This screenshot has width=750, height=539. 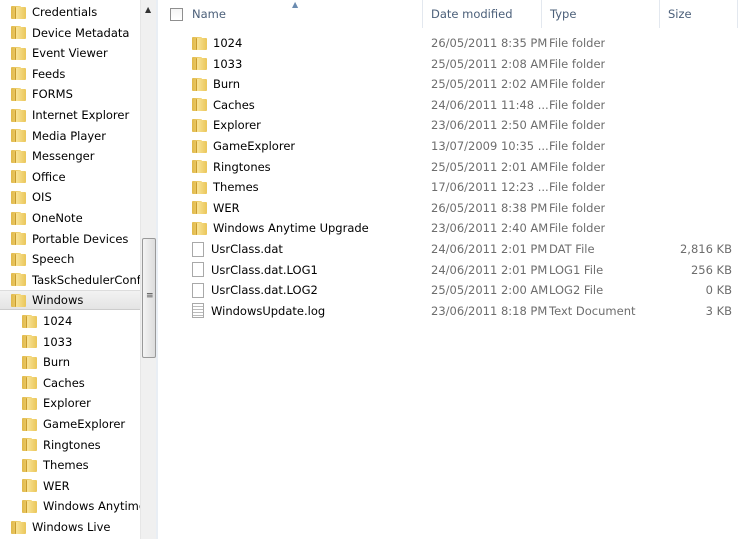 What do you see at coordinates (454, 167) in the screenshot?
I see `file-row: Ringtones 25/05/2011 2:01 AM File folder` at bounding box center [454, 167].